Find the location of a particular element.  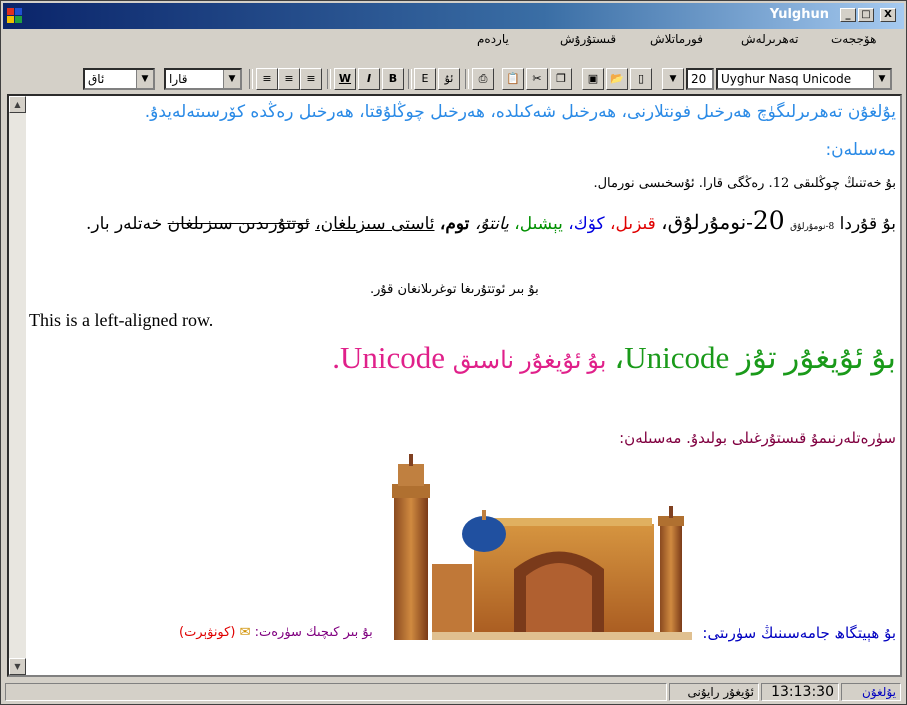

tiny-num: 8 is located at coordinates (831, 227).